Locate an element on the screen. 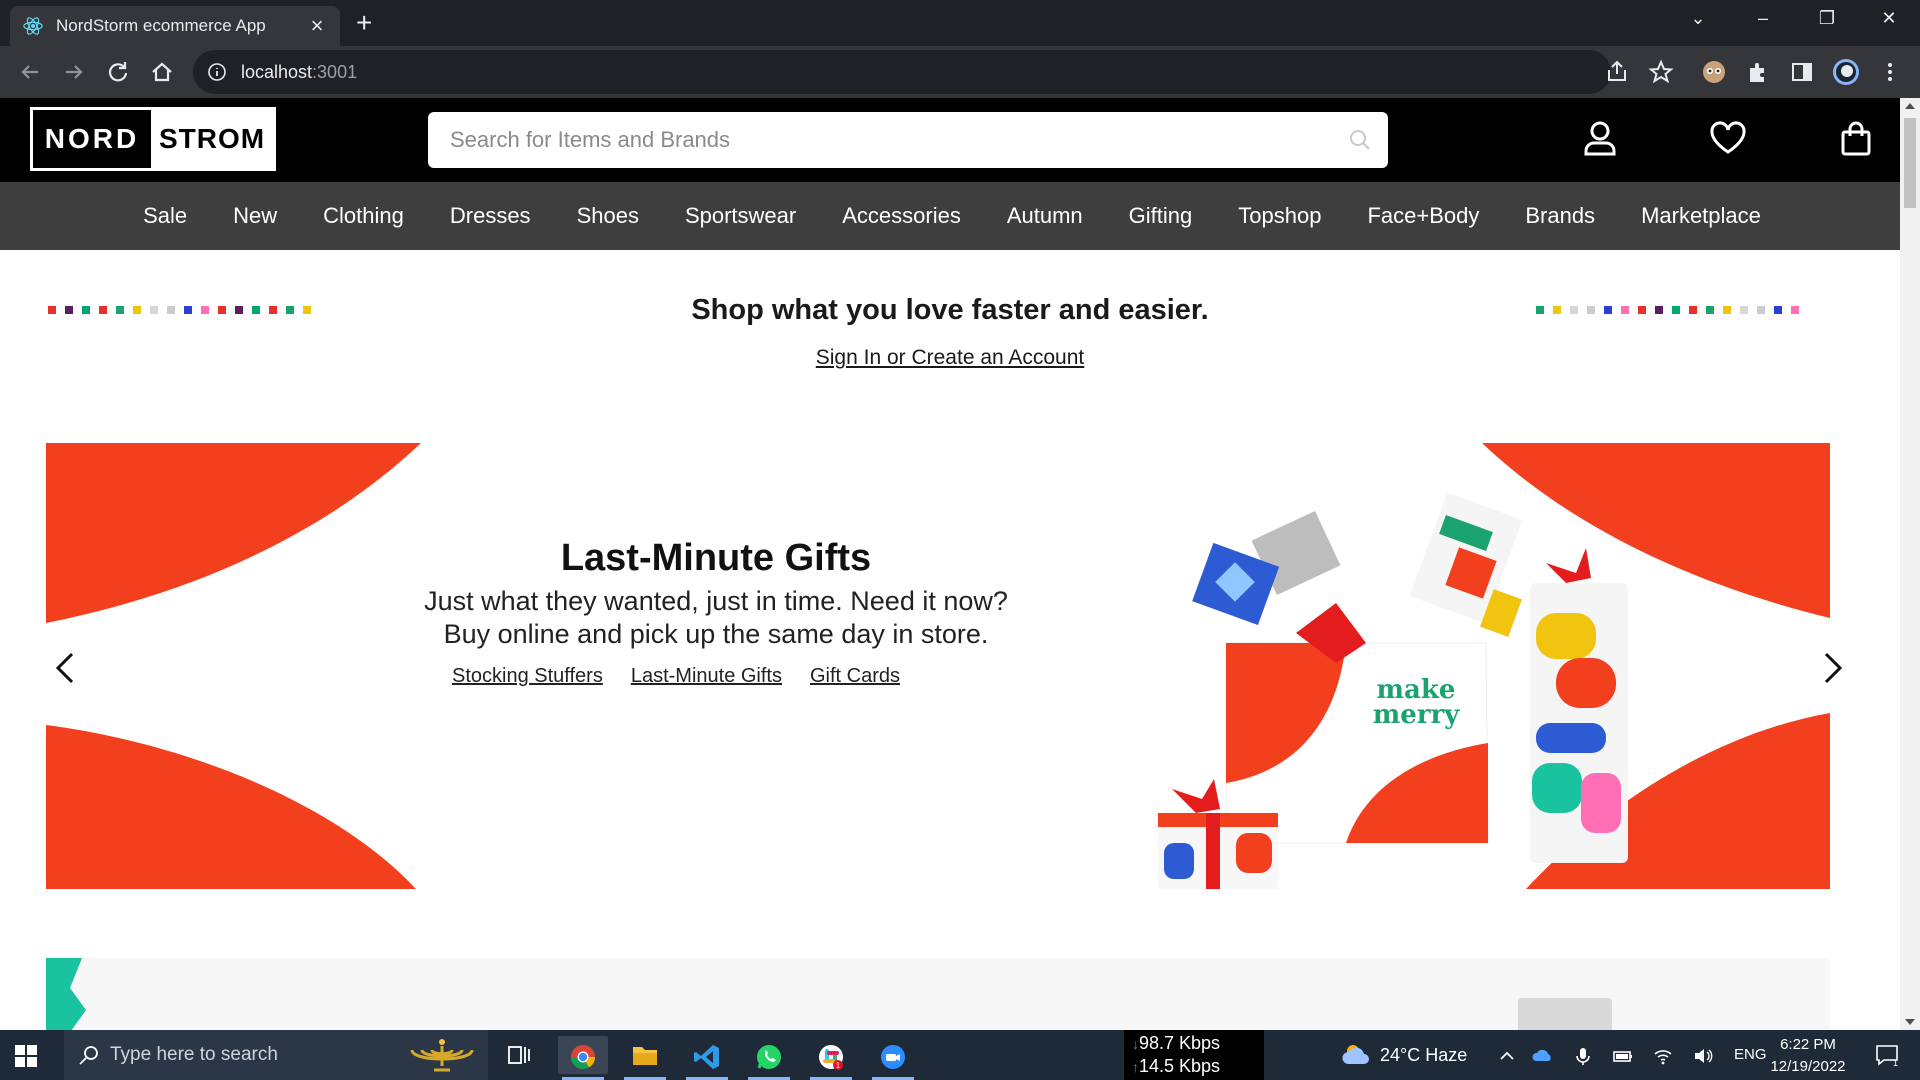  browser-toolbar: localhost:3001 is located at coordinates (960, 72).